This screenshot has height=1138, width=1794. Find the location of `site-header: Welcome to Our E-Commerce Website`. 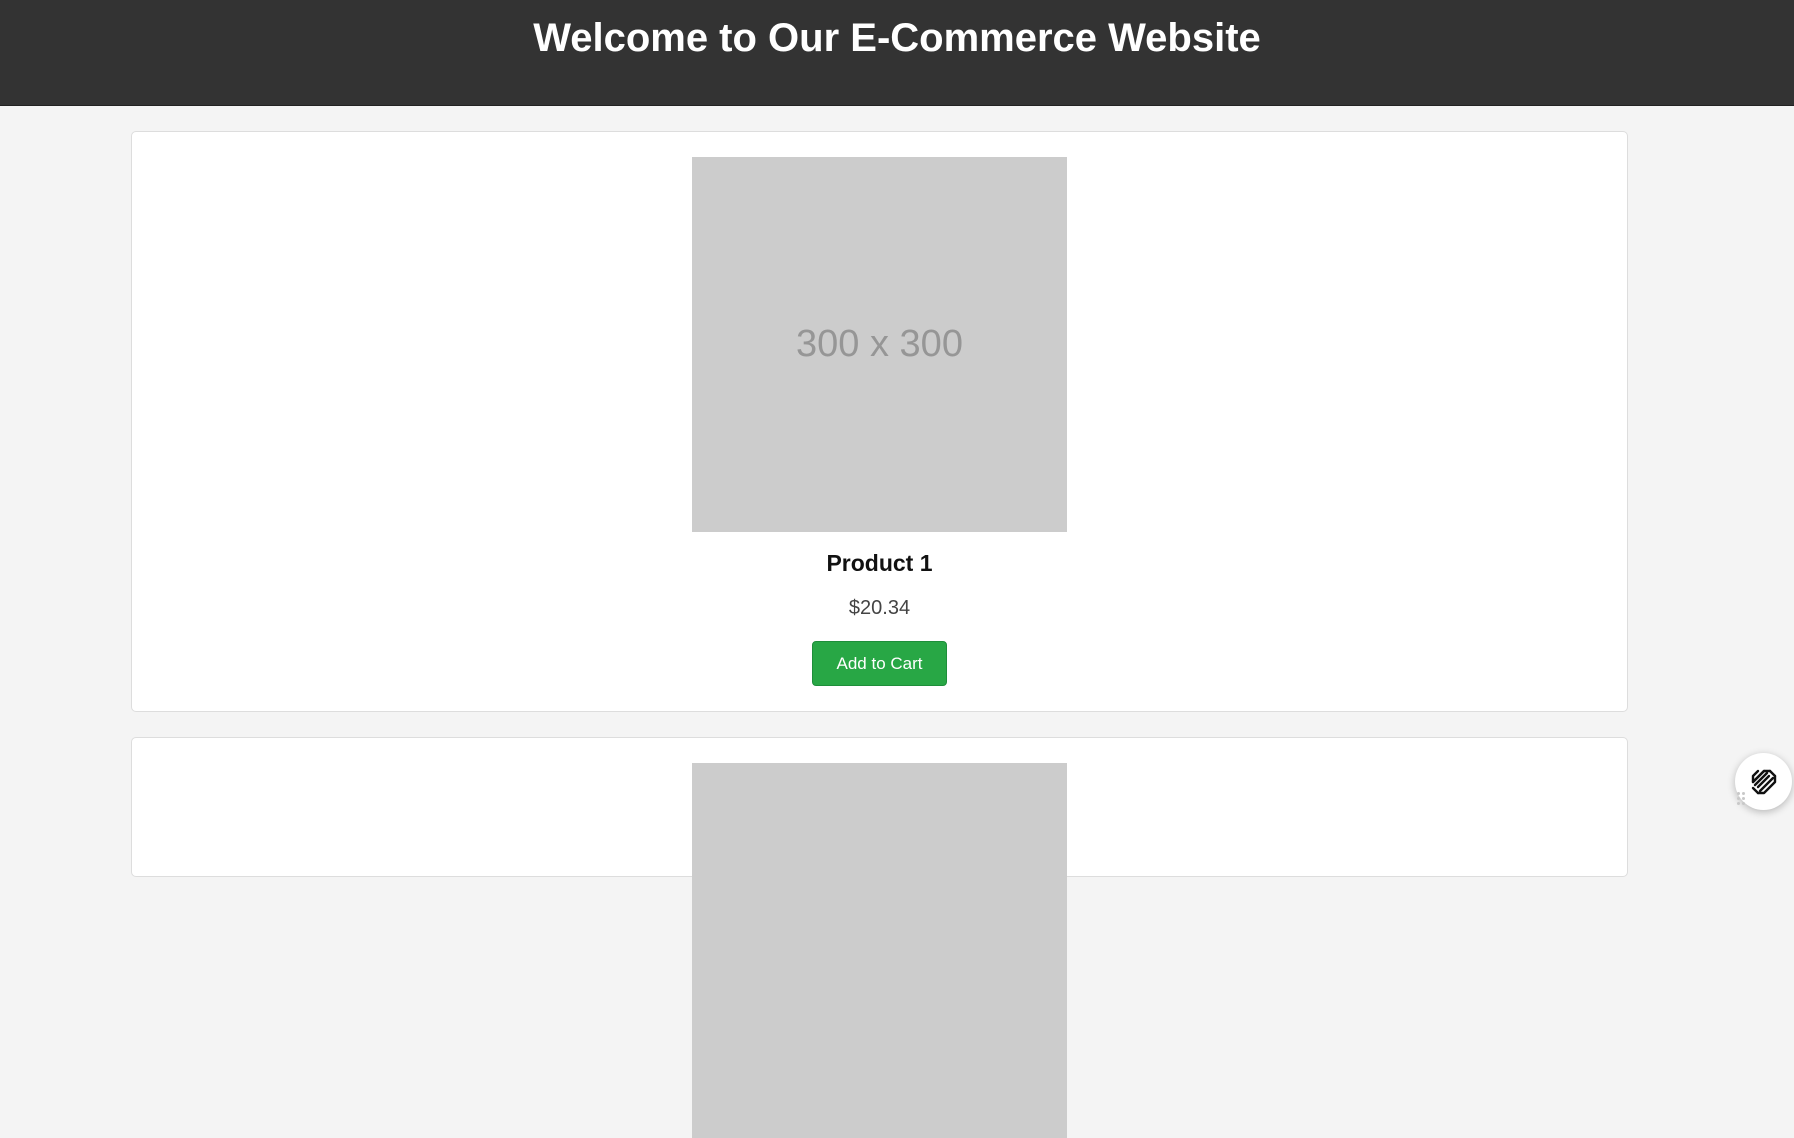

site-header: Welcome to Our E-Commerce Website is located at coordinates (897, 53).